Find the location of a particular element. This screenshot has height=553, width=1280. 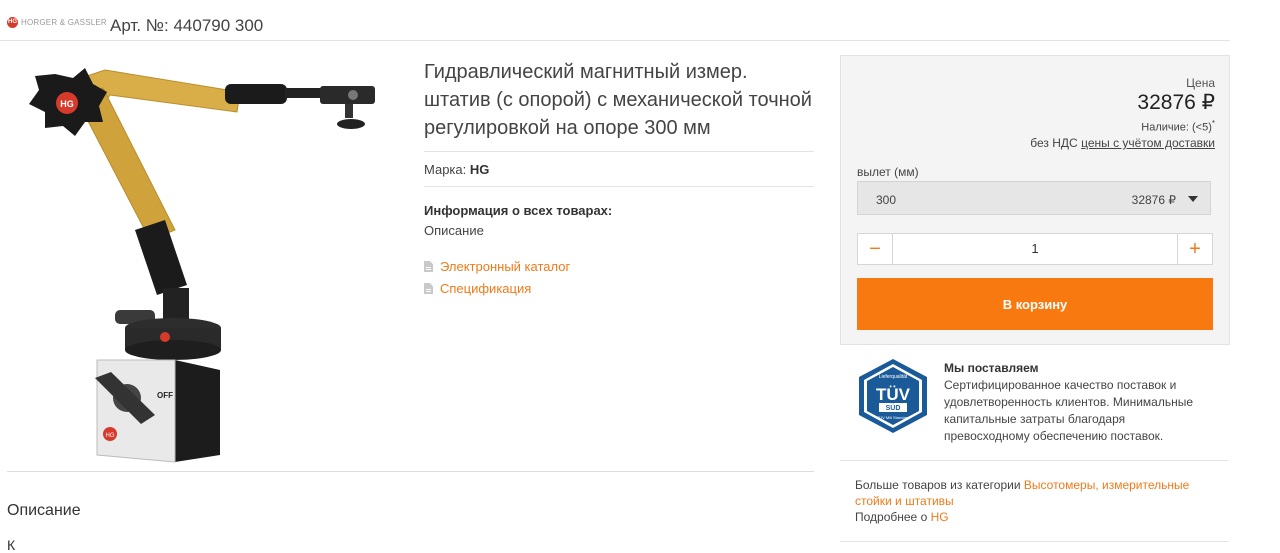

vat-text: без НДС is located at coordinates (1054, 143).